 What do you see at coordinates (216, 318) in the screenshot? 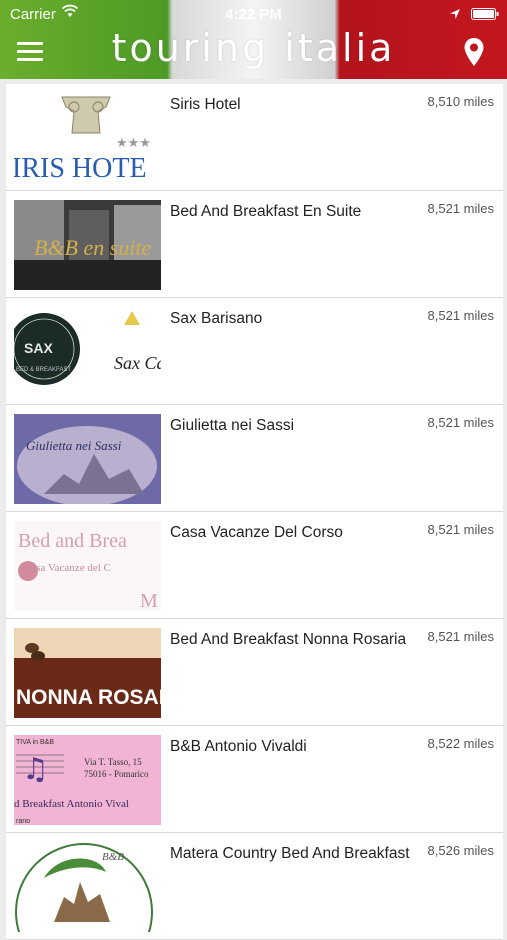
I see `item-name: Sax Barisano` at bounding box center [216, 318].